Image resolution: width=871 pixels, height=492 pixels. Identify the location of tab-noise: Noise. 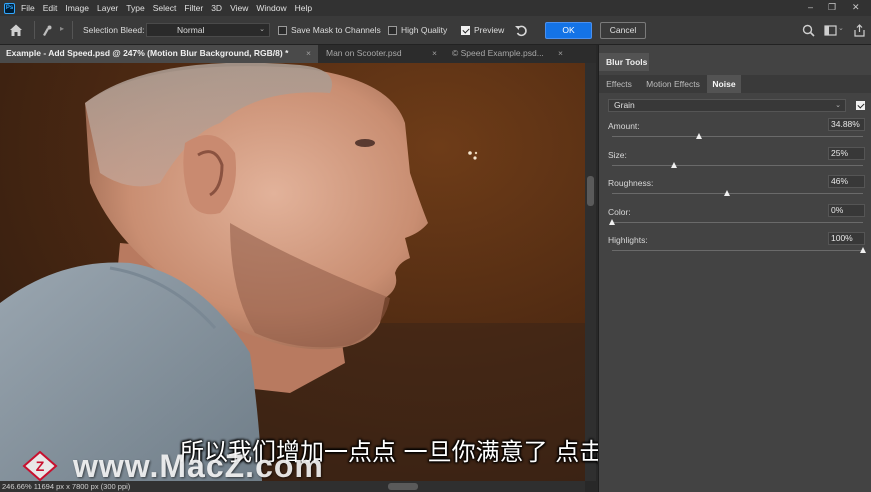
(724, 84).